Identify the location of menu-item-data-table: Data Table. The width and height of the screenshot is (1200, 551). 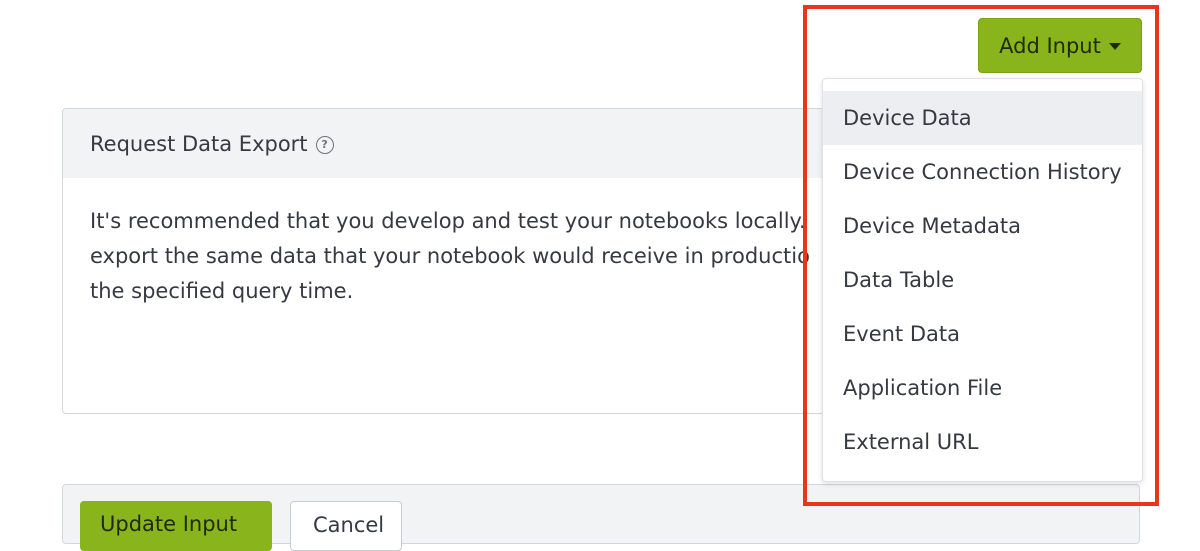
(982, 280).